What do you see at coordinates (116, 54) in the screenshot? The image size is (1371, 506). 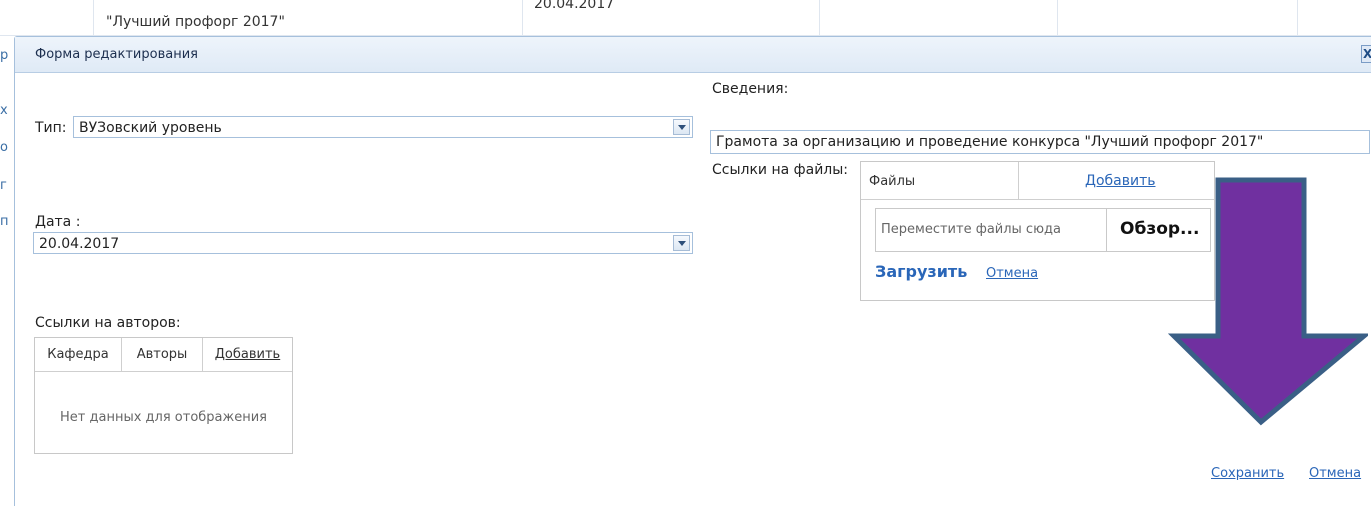 I see `popup-title: Форма редактирования` at bounding box center [116, 54].